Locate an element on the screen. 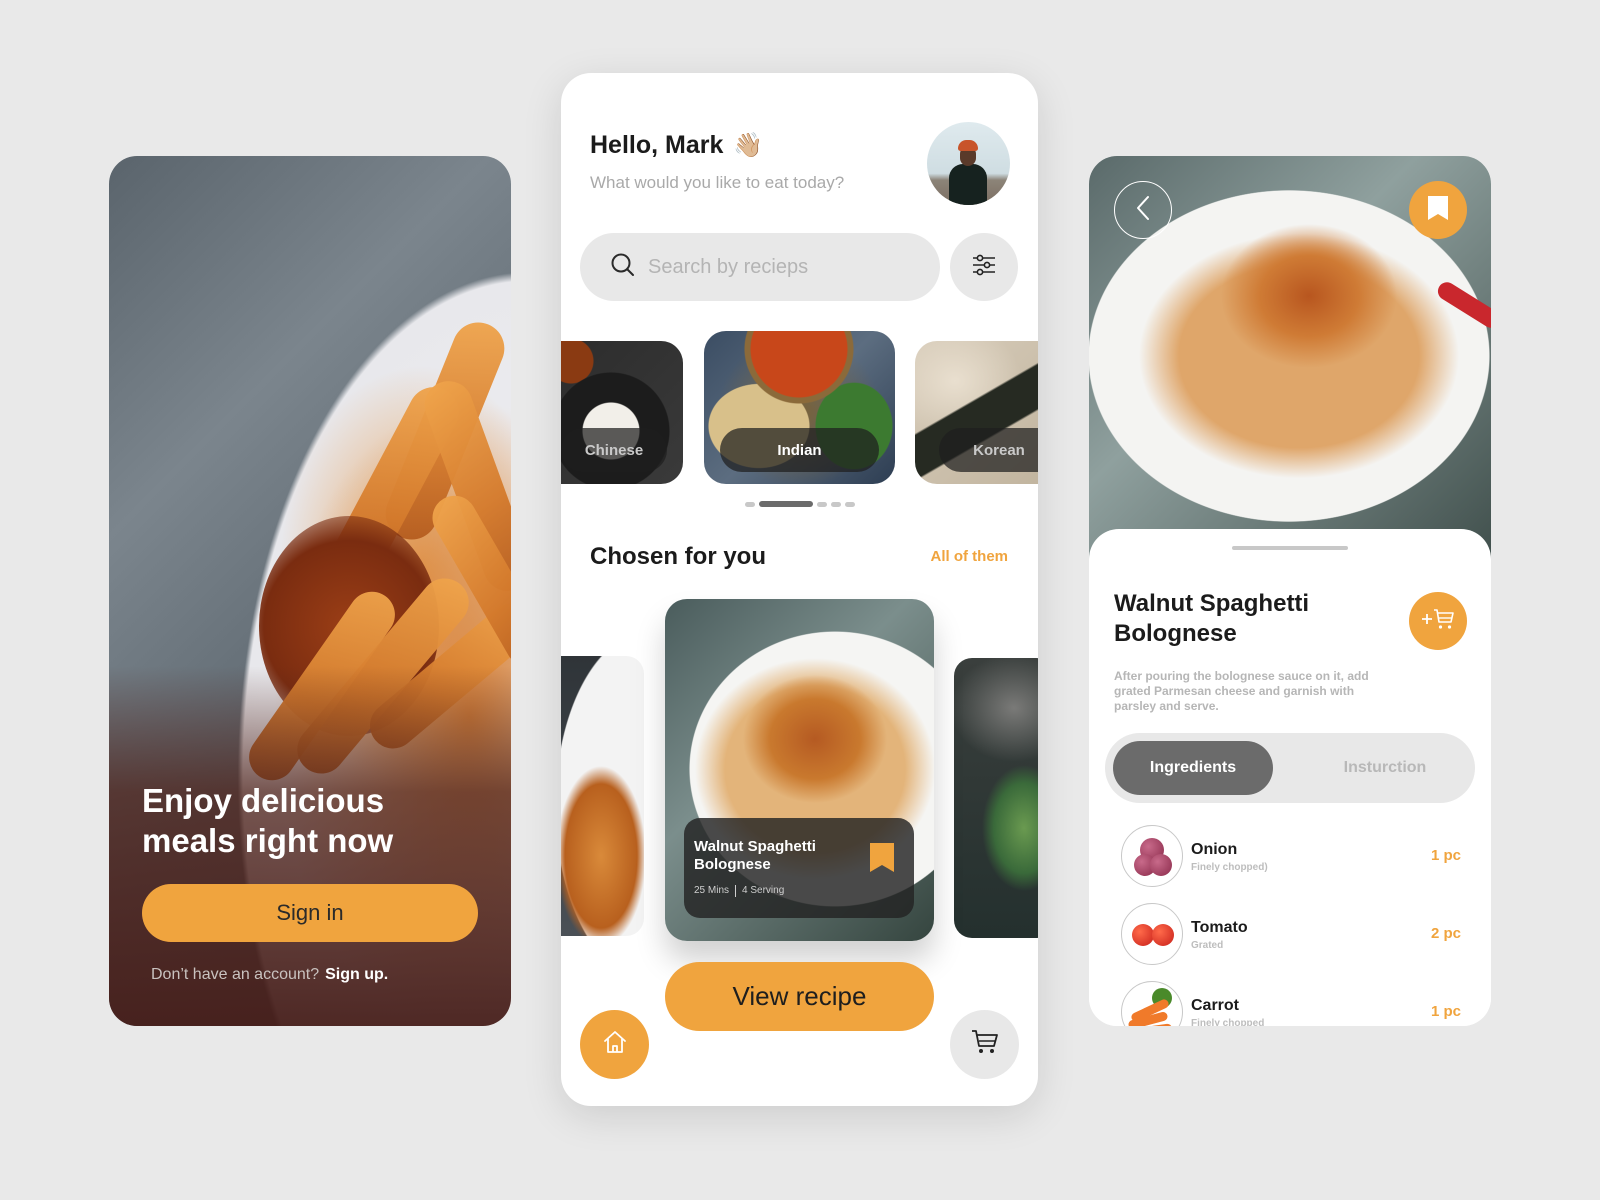 This screenshot has height=1200, width=1600. recipe-time: 25 Mins is located at coordinates (712, 890).